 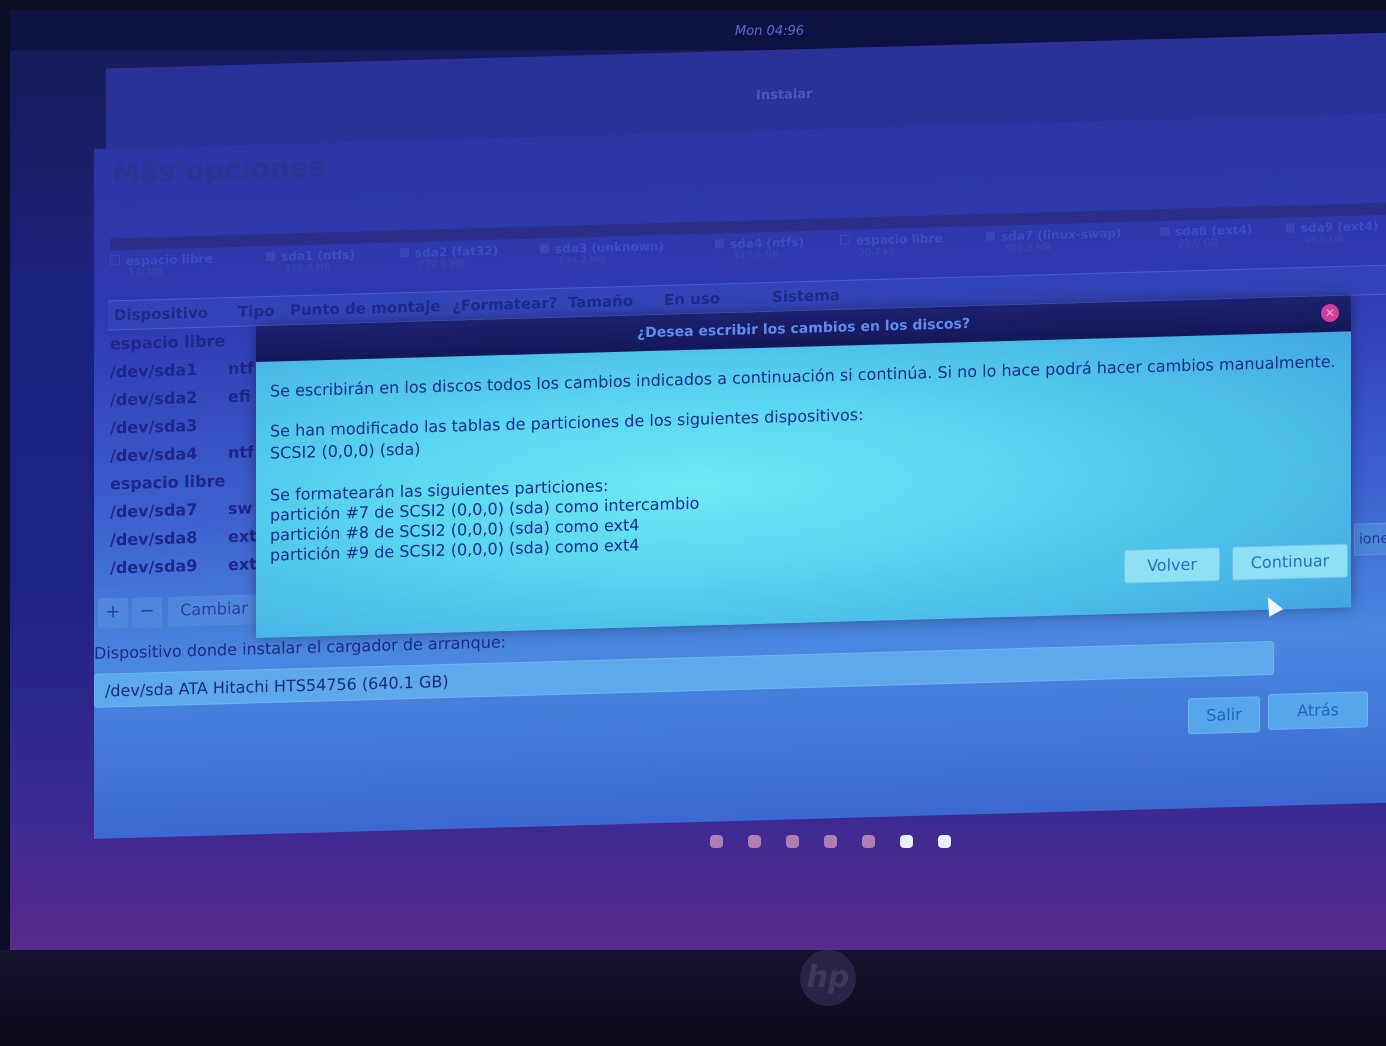 What do you see at coordinates (154, 566) in the screenshot?
I see `row-device: /dev/sda9` at bounding box center [154, 566].